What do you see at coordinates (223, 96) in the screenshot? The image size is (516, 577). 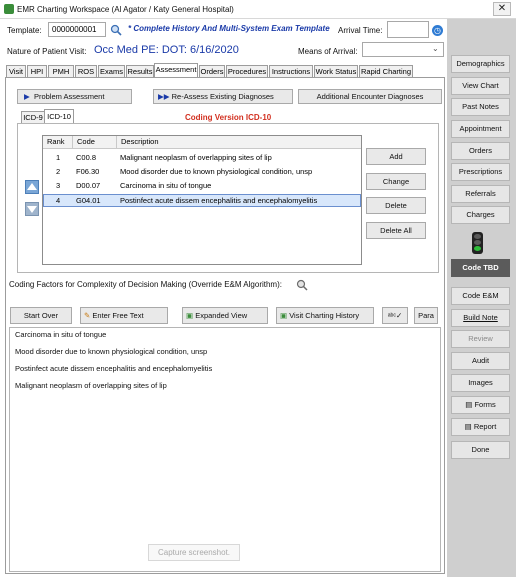 I see `reassess-button: ▶▶ Re-Assess Existing Diagnoses` at bounding box center [223, 96].